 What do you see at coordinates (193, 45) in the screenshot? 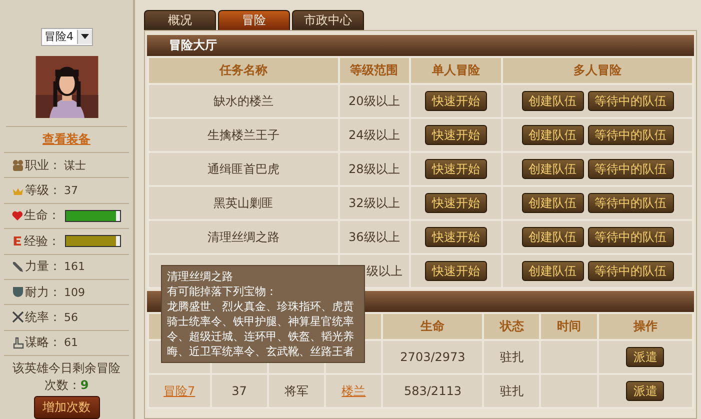
I see `panel-title: 冒险大厅` at bounding box center [193, 45].